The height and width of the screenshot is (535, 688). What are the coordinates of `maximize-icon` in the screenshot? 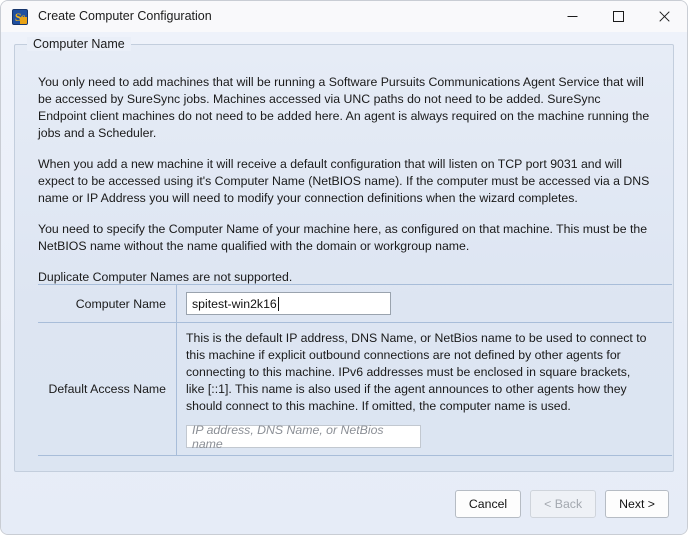 It's located at (618, 16).